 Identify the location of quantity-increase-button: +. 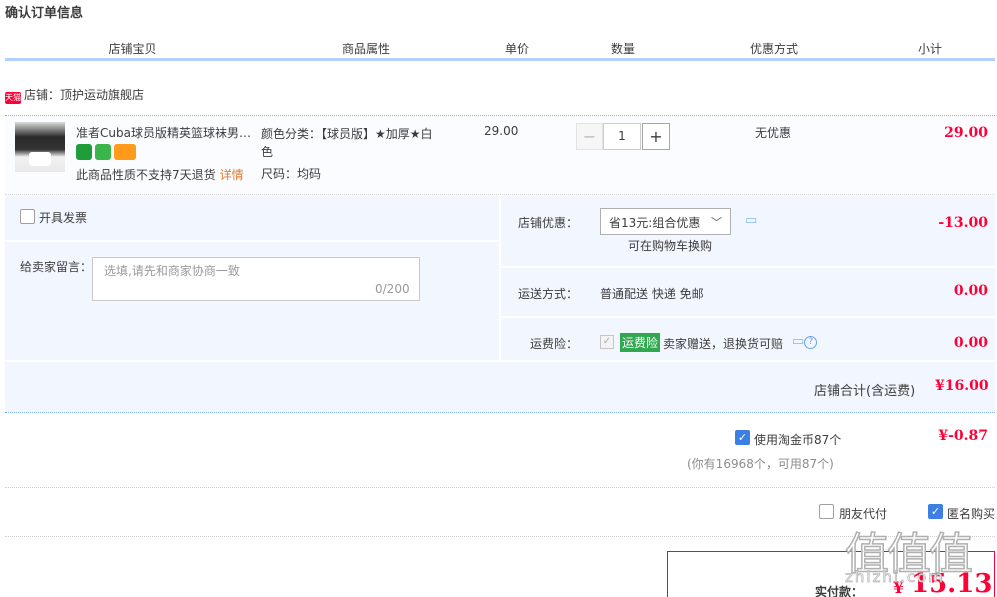
(656, 136).